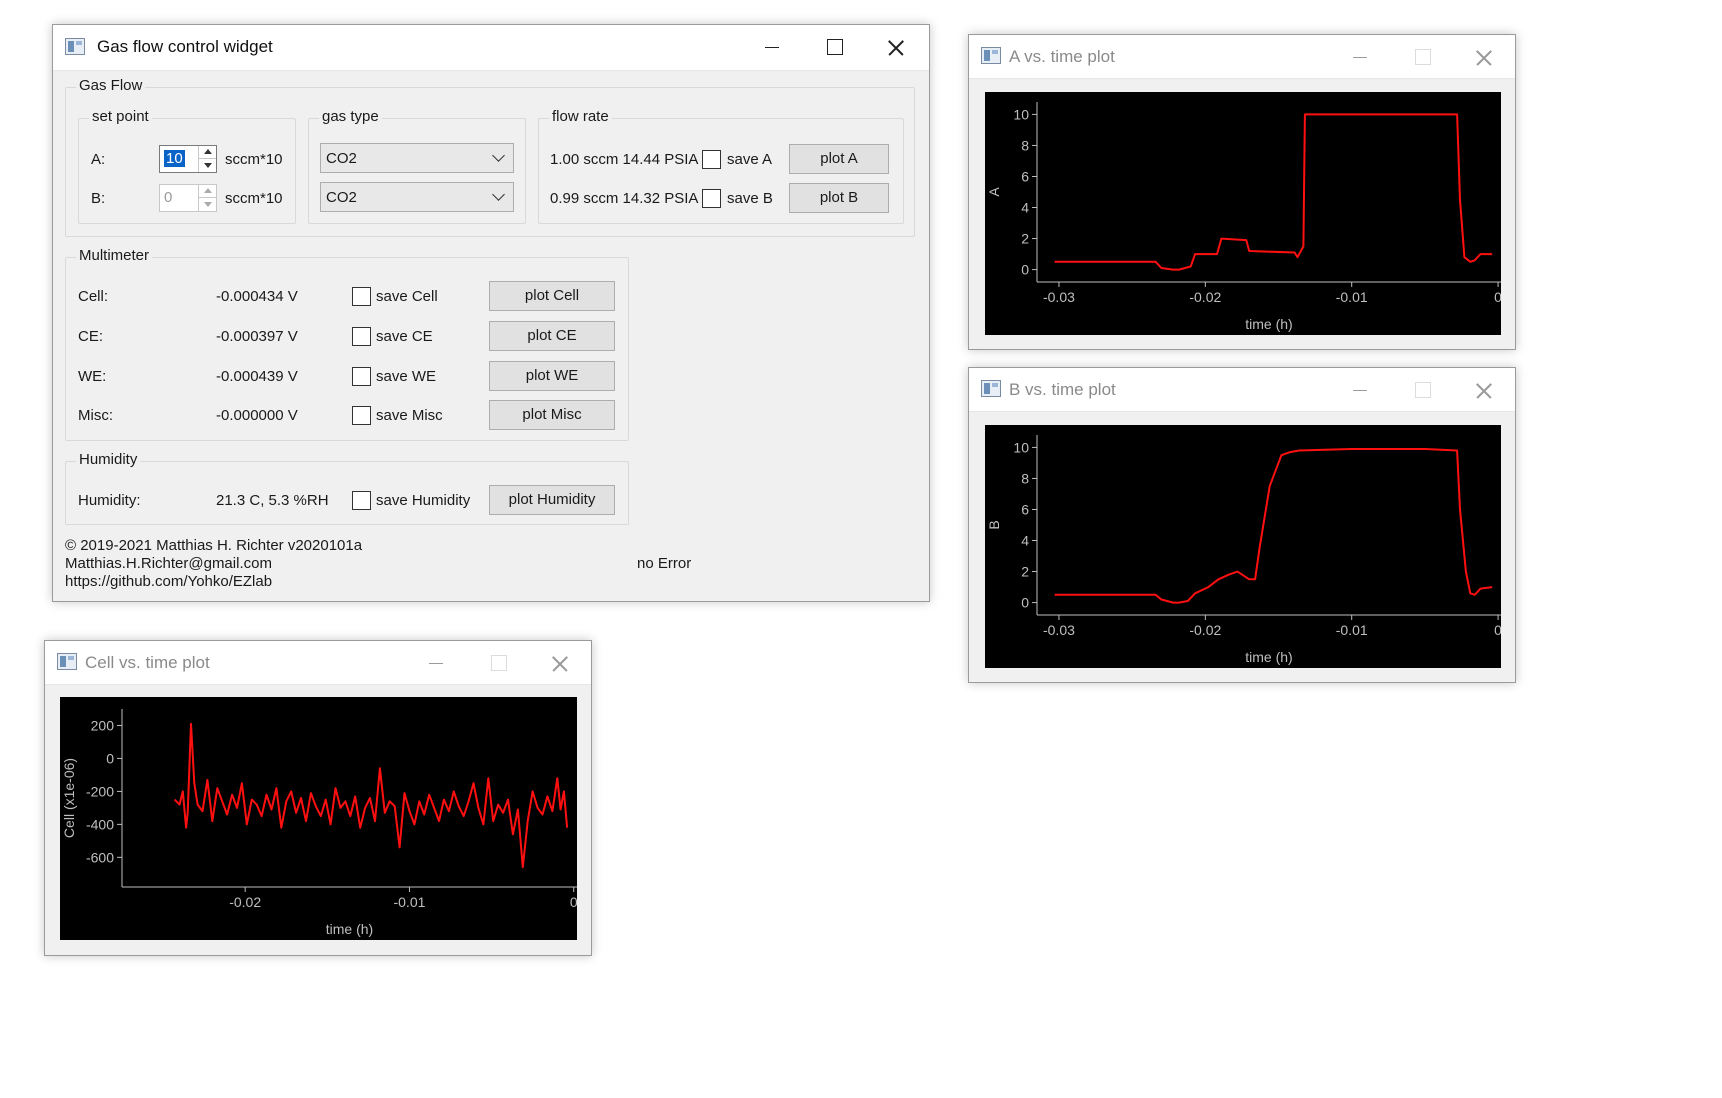 The width and height of the screenshot is (1722, 1098). What do you see at coordinates (169, 581) in the screenshot?
I see `project-url: https://github.com/Yohko/EZlab` at bounding box center [169, 581].